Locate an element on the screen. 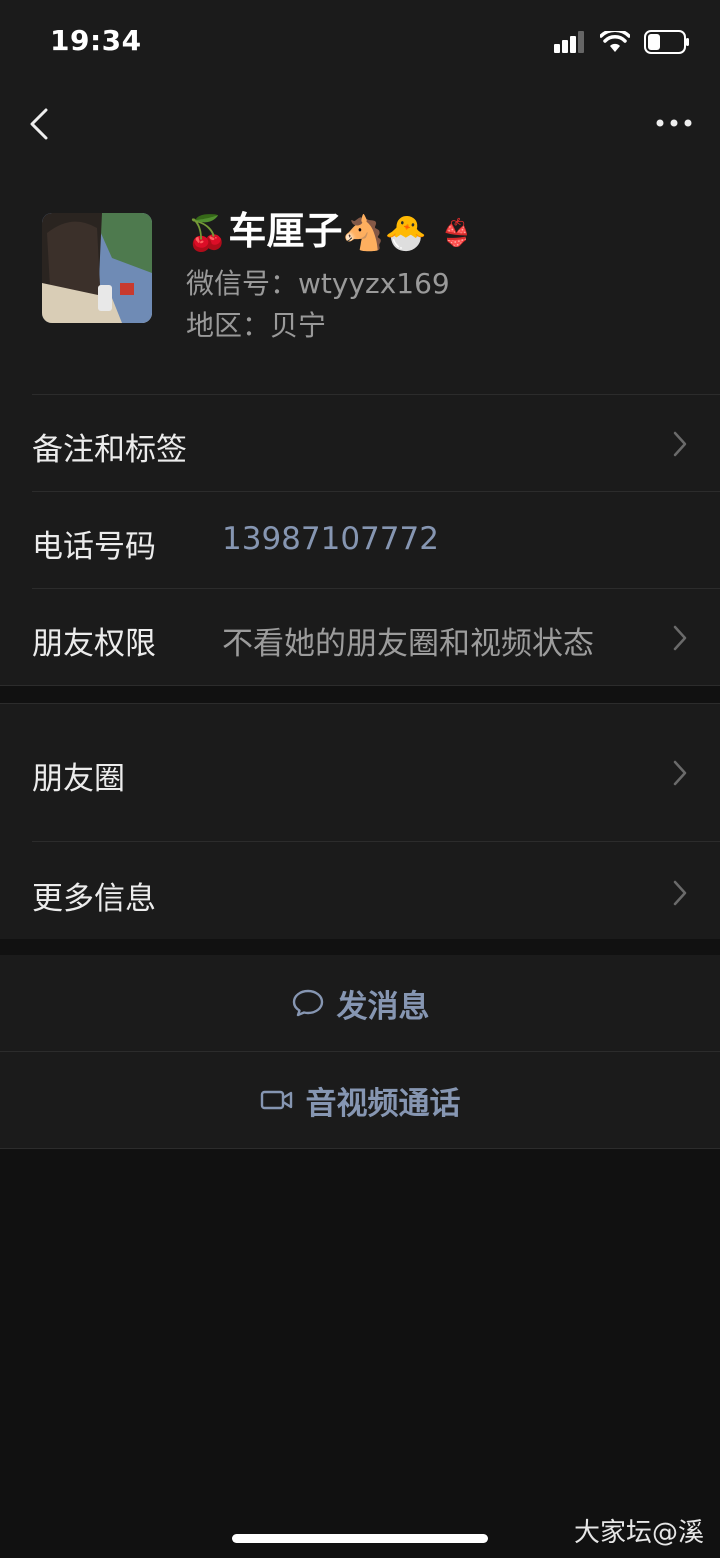  cherry-emoji: 🍒 is located at coordinates (207, 233).